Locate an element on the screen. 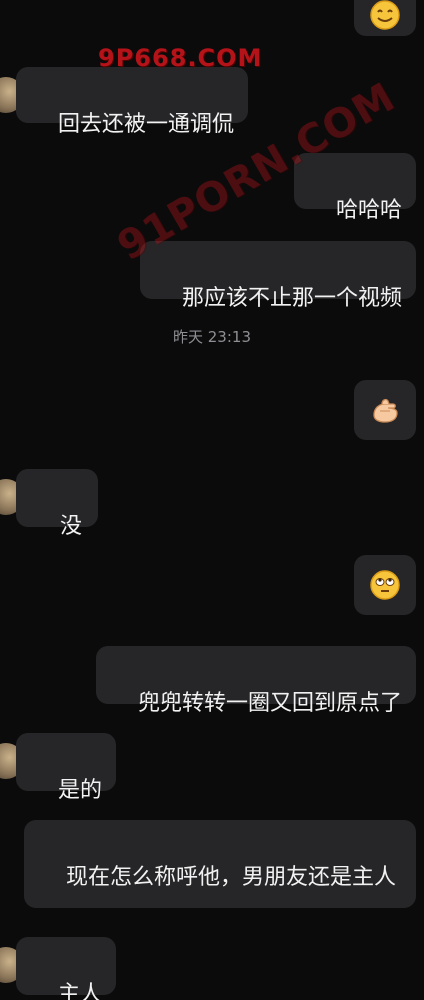  message-text: 回去还被一通调侃 is located at coordinates (145, 124).